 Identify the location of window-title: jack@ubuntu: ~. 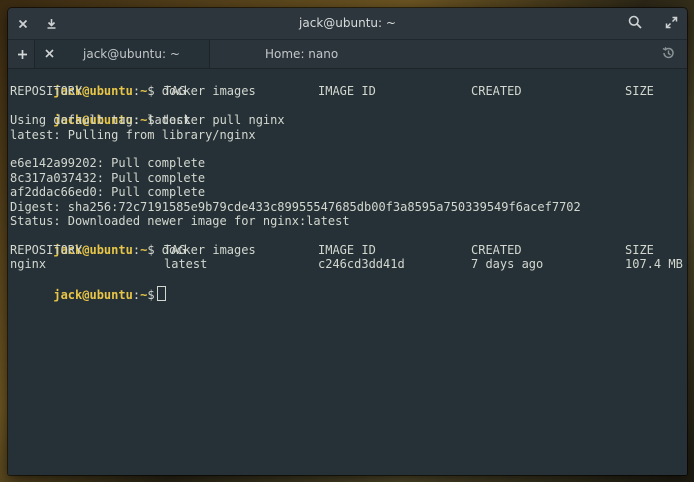
(347, 23).